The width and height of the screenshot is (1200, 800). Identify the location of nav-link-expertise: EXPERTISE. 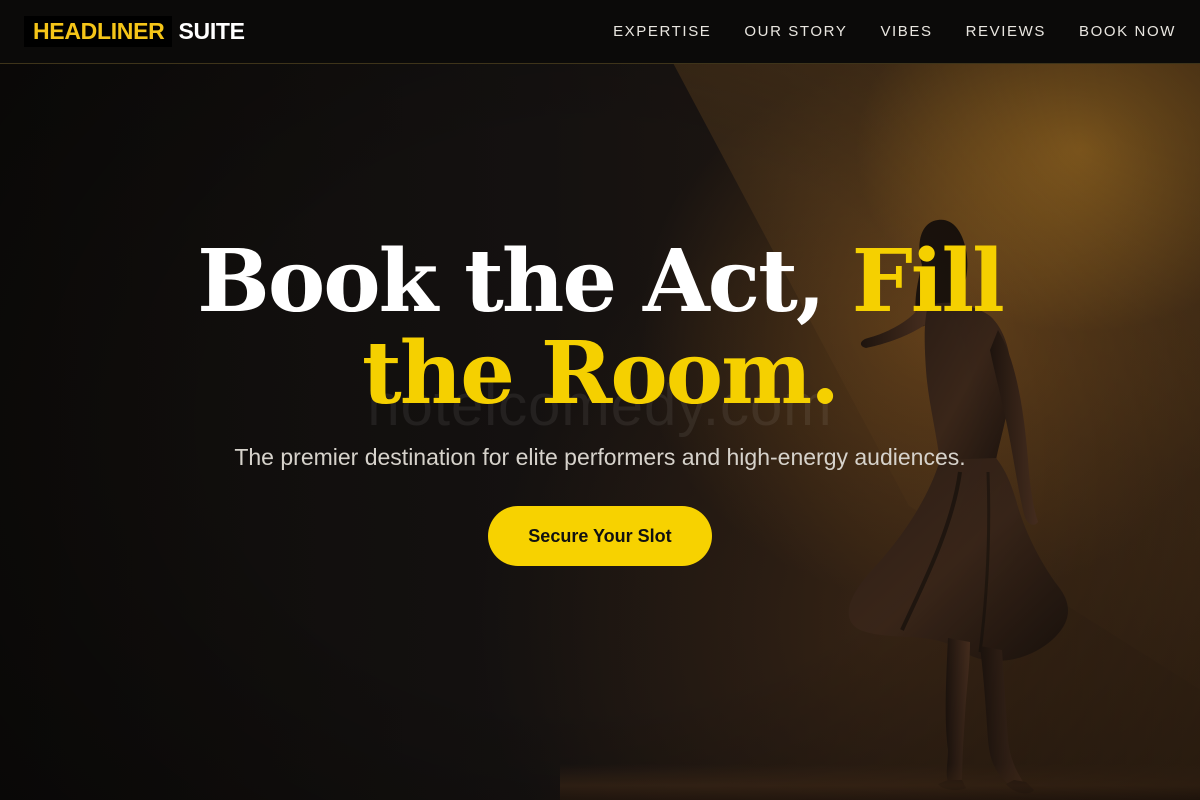
(662, 31).